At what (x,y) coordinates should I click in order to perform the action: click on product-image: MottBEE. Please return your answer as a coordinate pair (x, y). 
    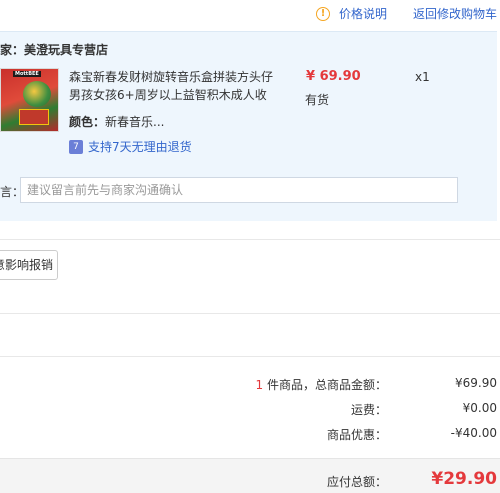
    Looking at the image, I should click on (29, 100).